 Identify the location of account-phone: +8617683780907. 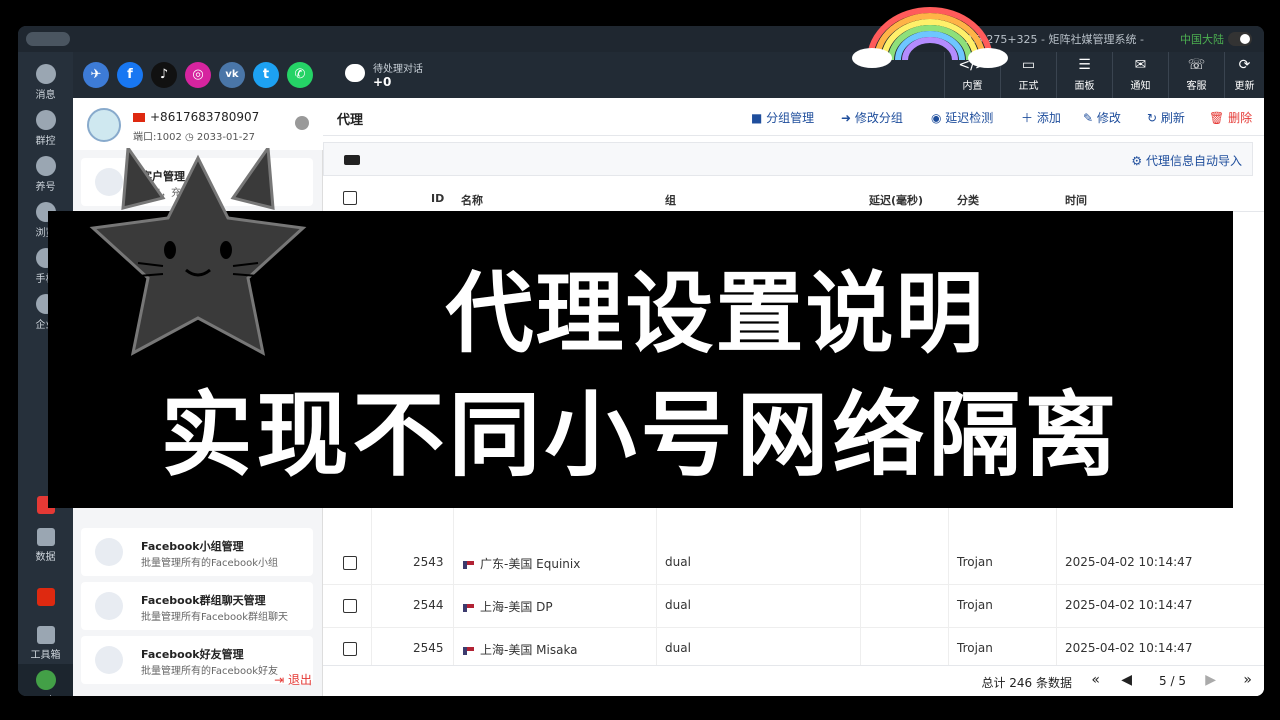
(205, 117).